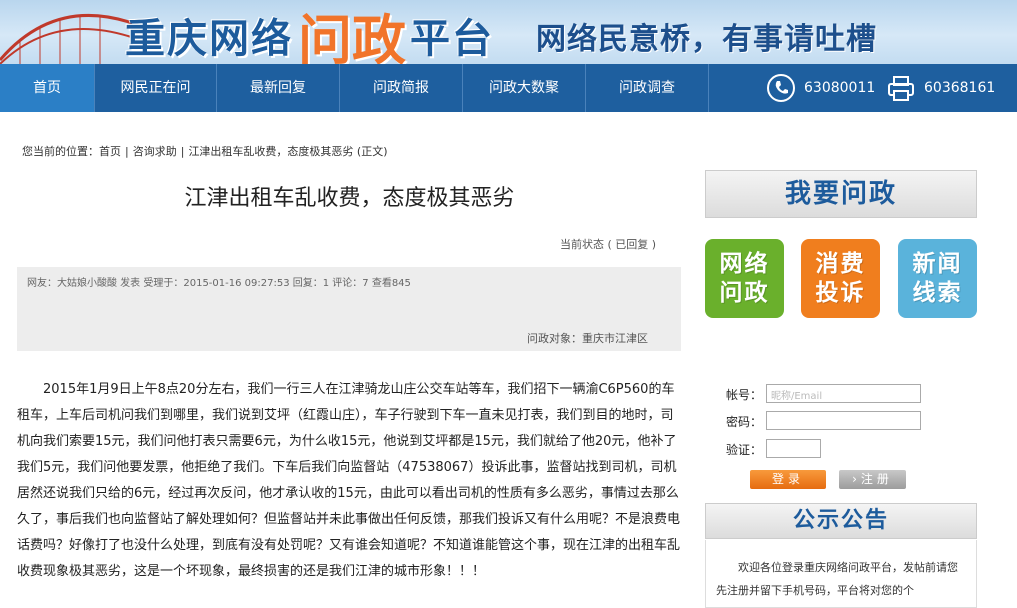 The height and width of the screenshot is (608, 1017). I want to click on article-target: 问政对象：重庆市江津区, so click(587, 338).